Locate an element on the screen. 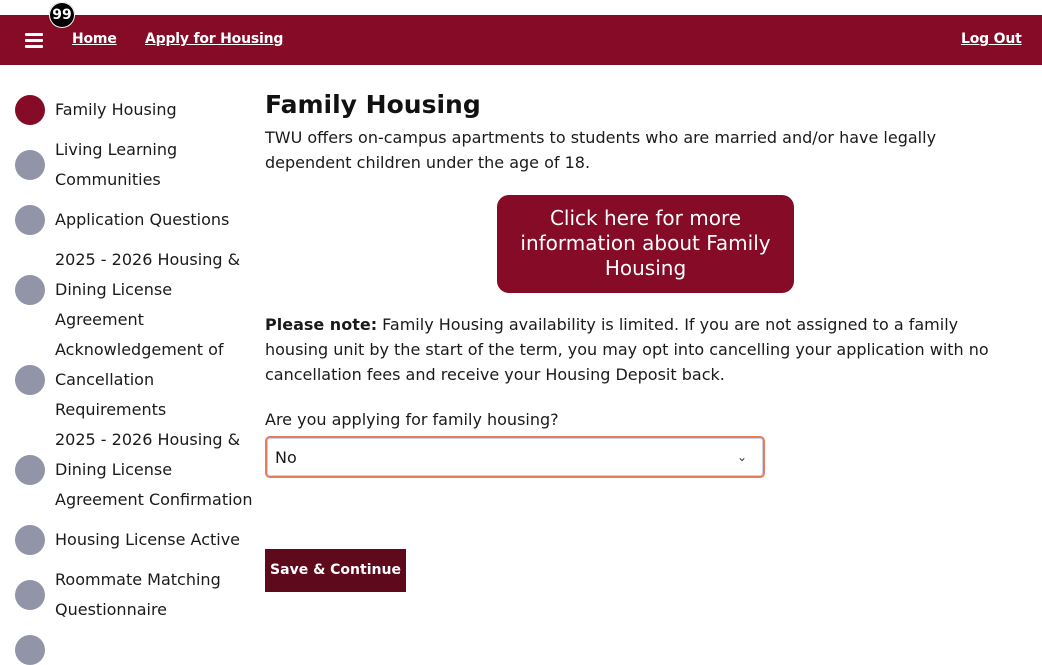  step-label: Application Questions is located at coordinates (142, 219).